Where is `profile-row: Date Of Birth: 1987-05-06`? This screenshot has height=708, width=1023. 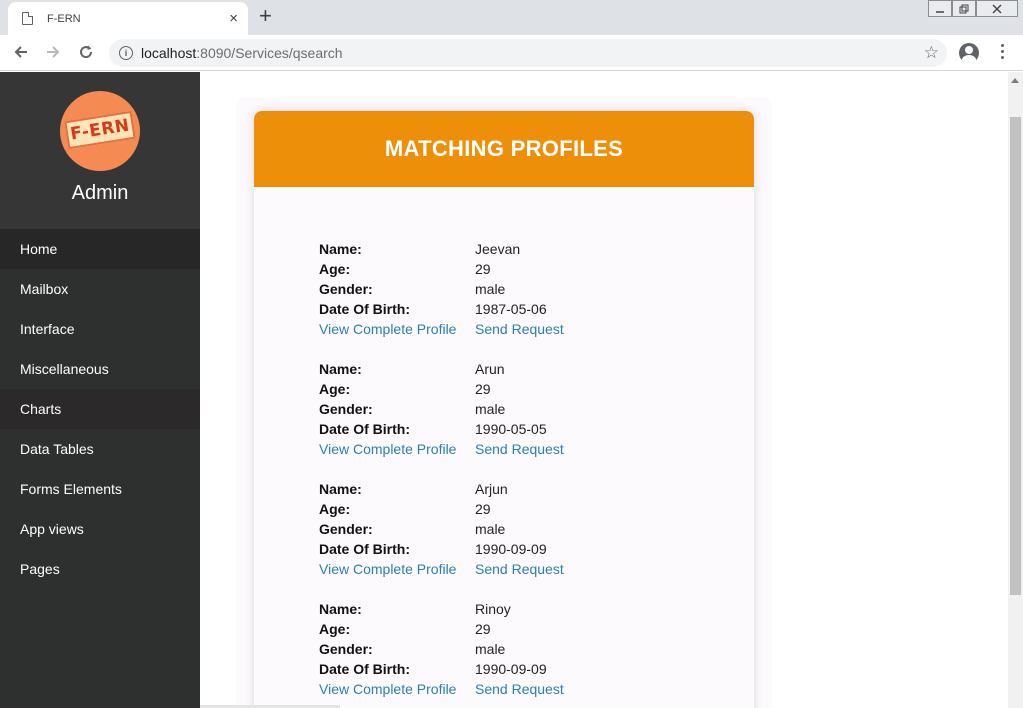
profile-row: Date Of Birth: 1987-05-06 is located at coordinates (479, 309).